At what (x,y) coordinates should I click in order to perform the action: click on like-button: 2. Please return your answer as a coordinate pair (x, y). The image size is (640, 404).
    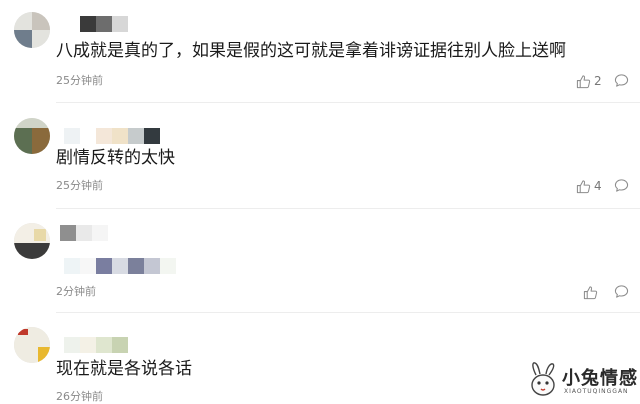
    Looking at the image, I should click on (589, 81).